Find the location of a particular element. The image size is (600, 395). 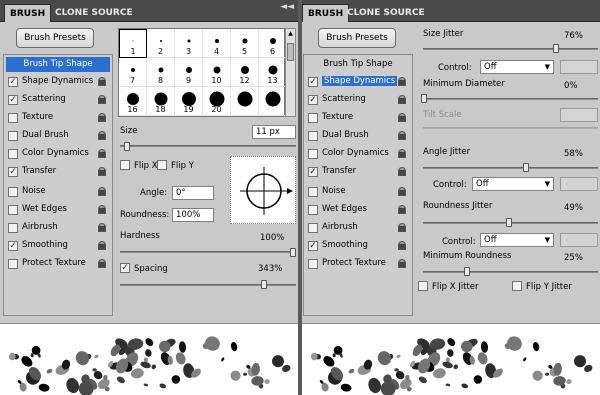

min-roundness-slider-track is located at coordinates (510, 272).